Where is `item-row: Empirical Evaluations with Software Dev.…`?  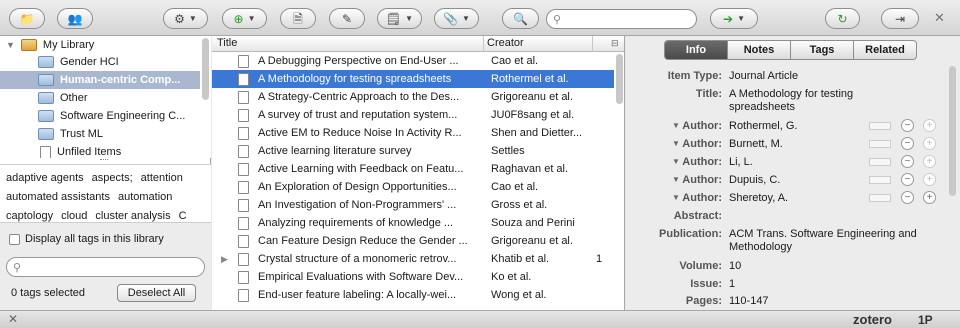
item-row: Empirical Evaluations with Software Dev.… is located at coordinates (413, 277).